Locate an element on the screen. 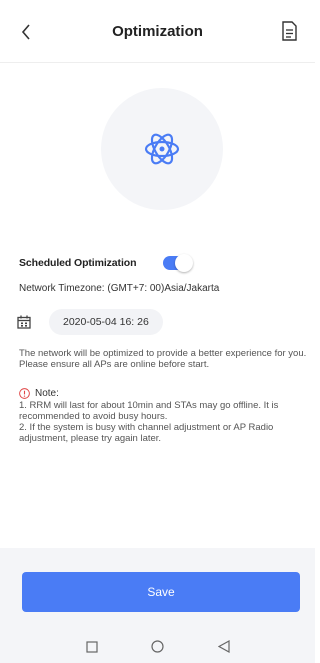 This screenshot has width=320, height=663. page-title: Optimization is located at coordinates (157, 31).